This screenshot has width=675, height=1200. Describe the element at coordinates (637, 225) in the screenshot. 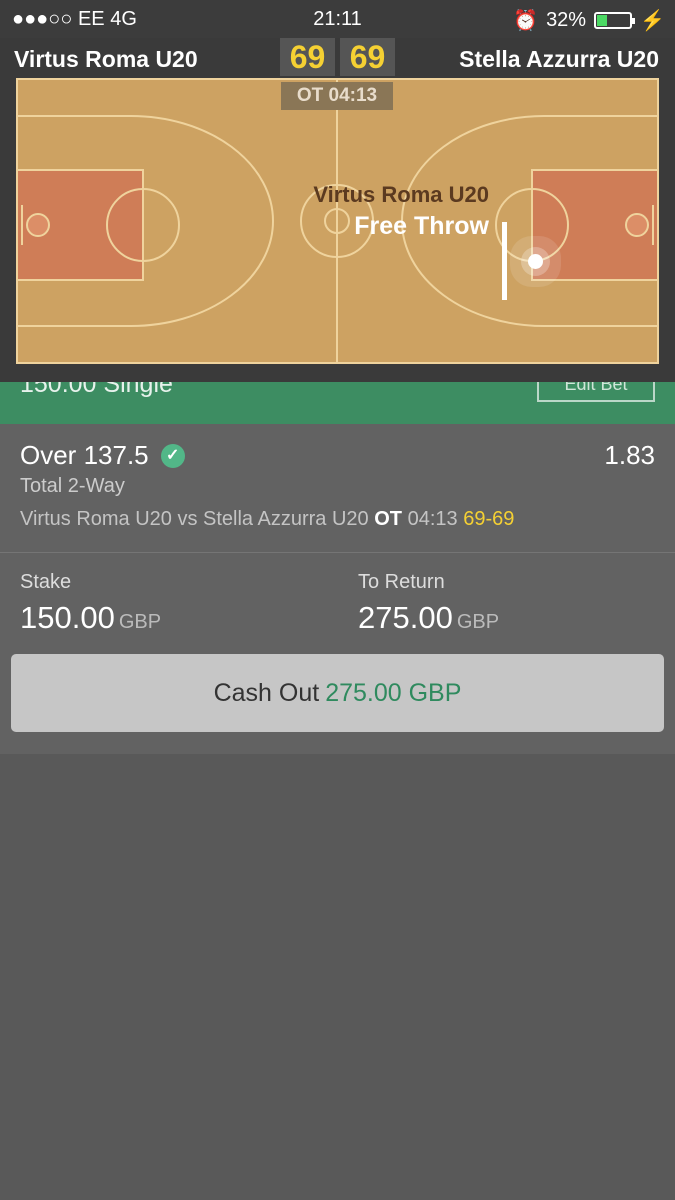

I see `away-basket` at that location.